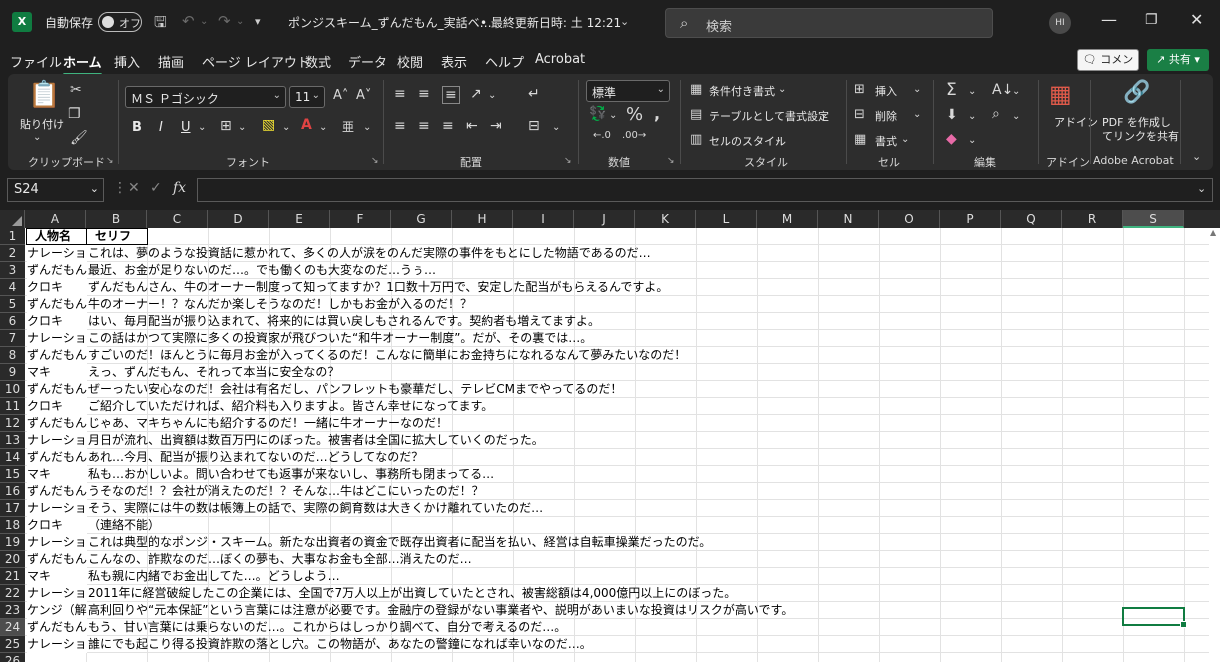  I want to click on percent-icon: %, so click(634, 114).